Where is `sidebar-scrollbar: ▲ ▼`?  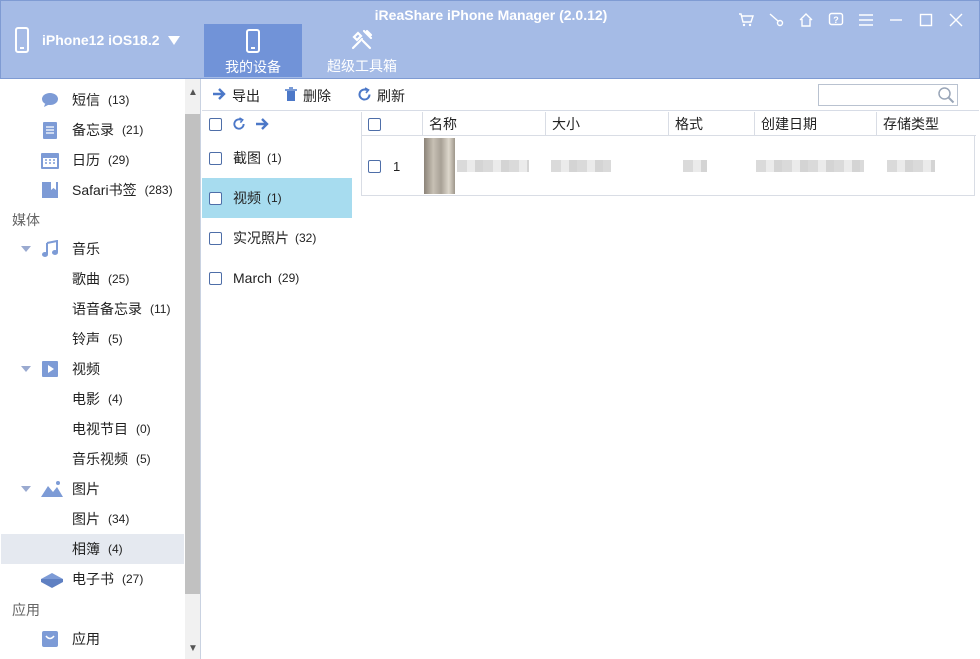
sidebar-scrollbar: ▲ ▼ is located at coordinates (192, 369).